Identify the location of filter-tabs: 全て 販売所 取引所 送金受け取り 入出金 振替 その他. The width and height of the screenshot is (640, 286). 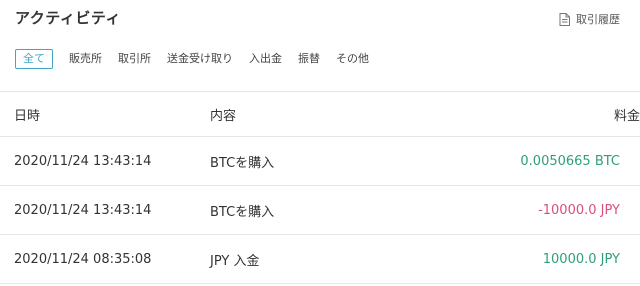
(200, 59).